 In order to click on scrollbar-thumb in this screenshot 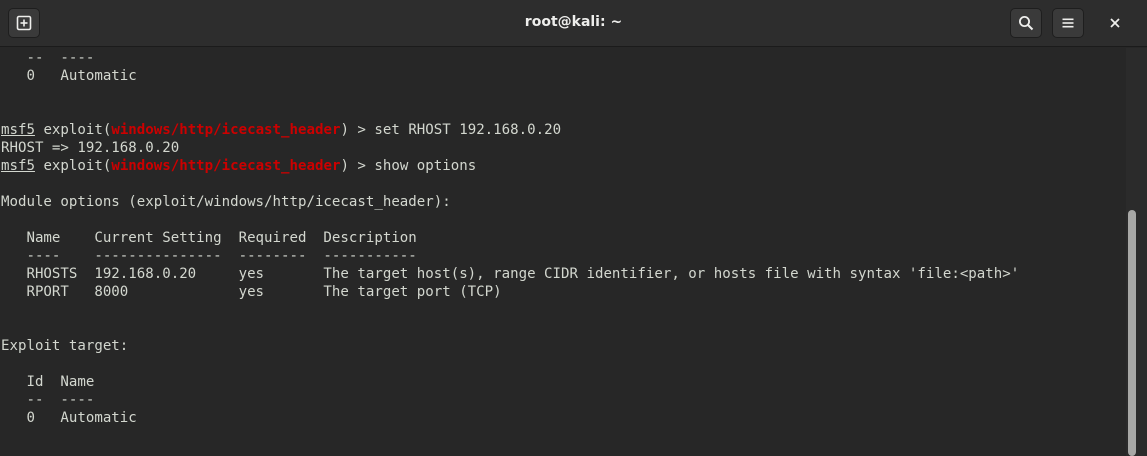, I will do `click(1132, 333)`.